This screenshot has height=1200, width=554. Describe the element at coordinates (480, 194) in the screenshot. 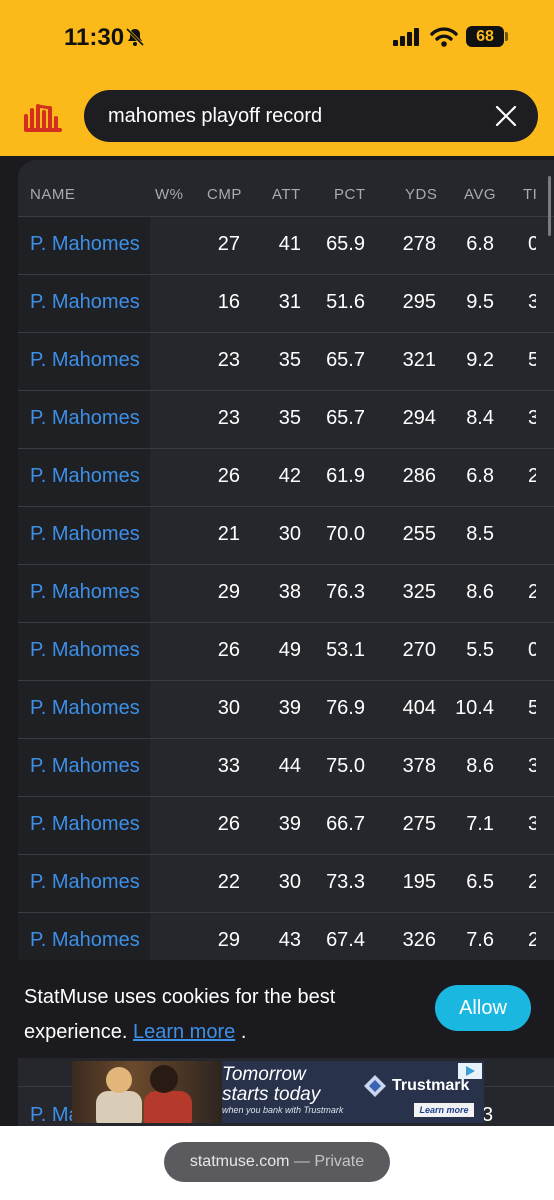

I see `header-avg: AVG` at that location.